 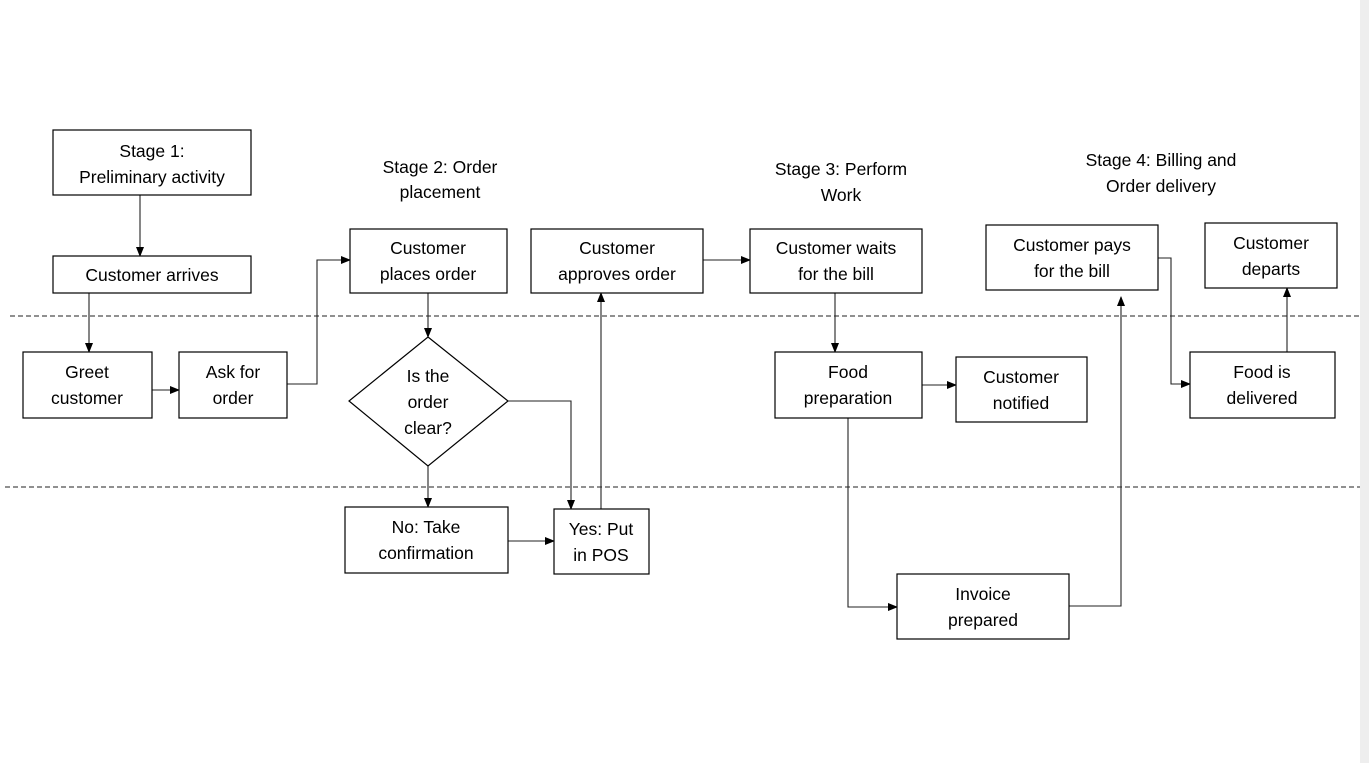 What do you see at coordinates (1271, 269) in the screenshot?
I see `node-label: departs` at bounding box center [1271, 269].